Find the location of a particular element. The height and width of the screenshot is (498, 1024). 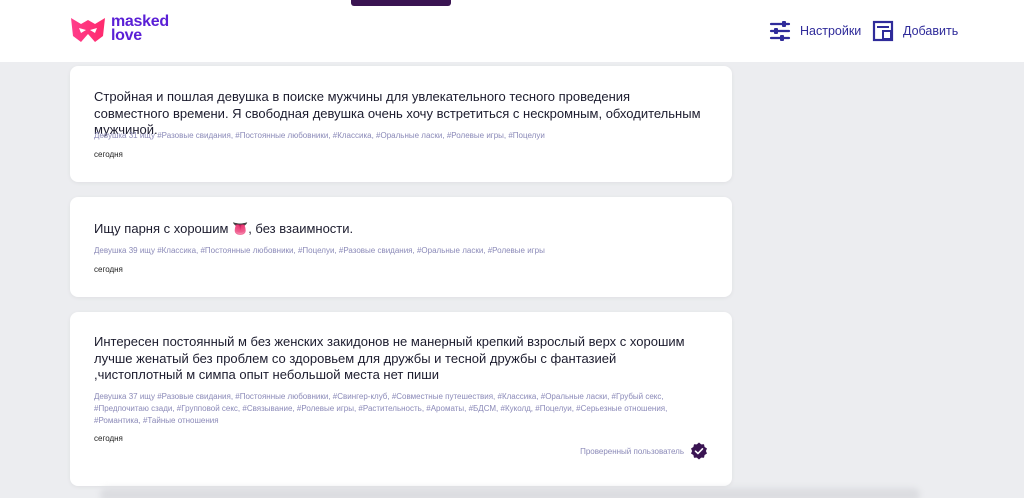

masked-love-logo-icon is located at coordinates (88, 30).